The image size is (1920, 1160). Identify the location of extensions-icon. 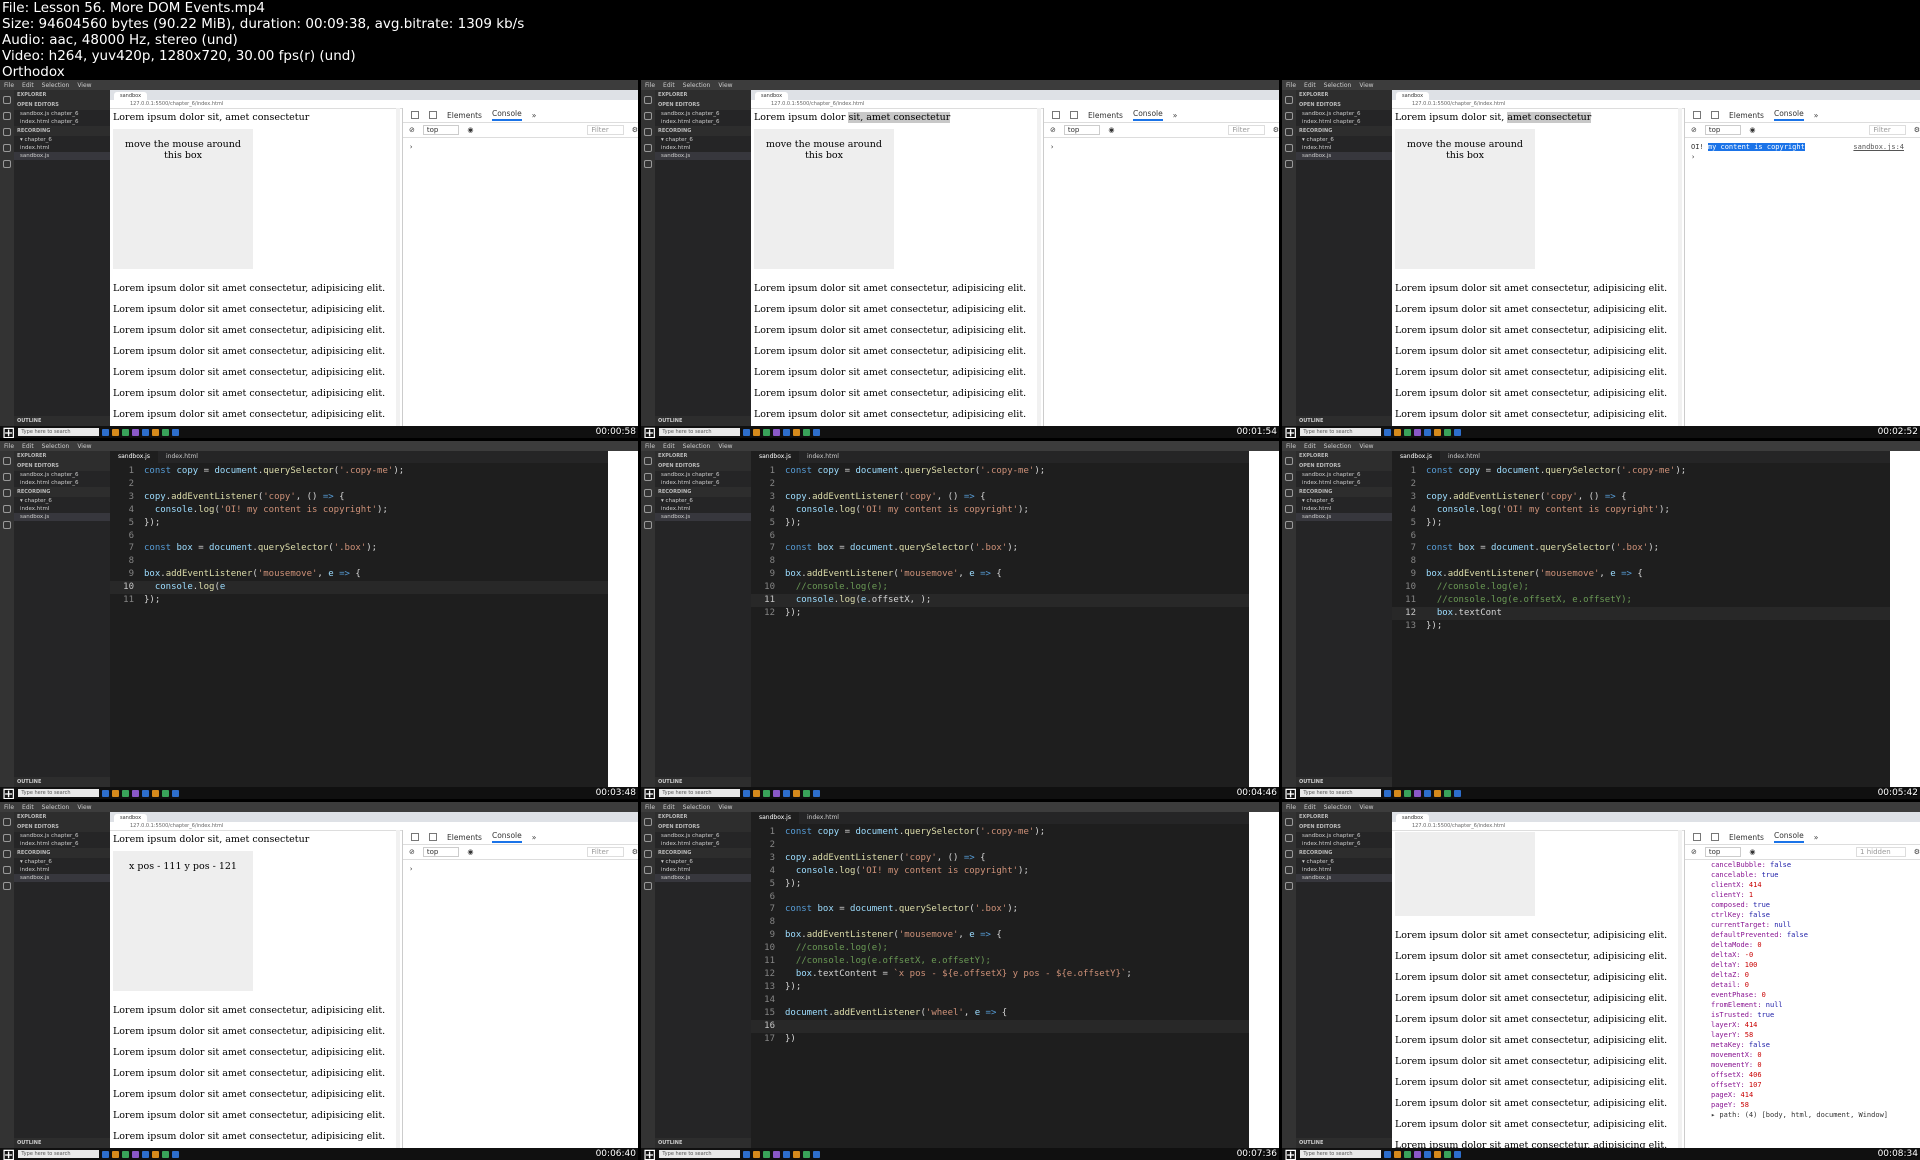
(648, 525).